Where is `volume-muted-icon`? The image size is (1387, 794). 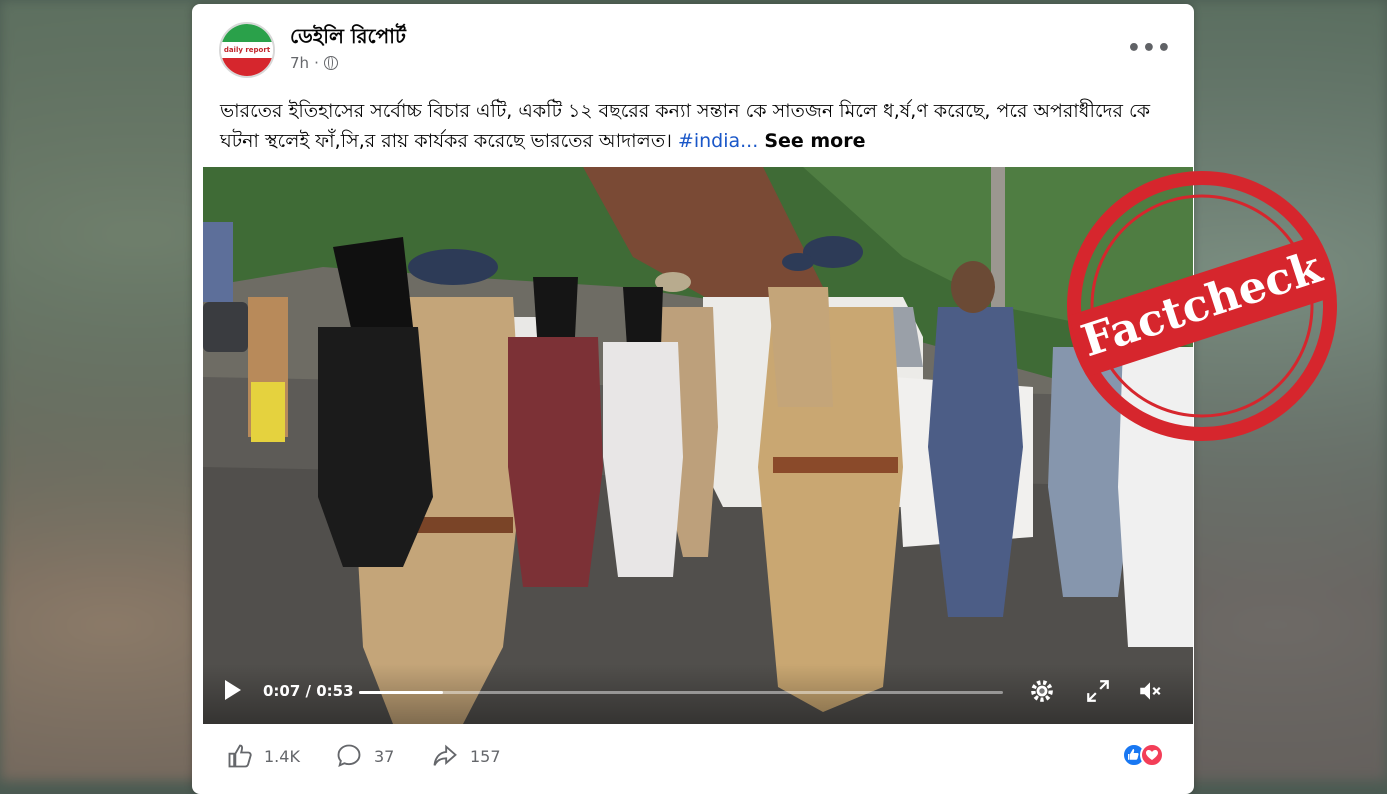
volume-muted-icon is located at coordinates (1150, 691).